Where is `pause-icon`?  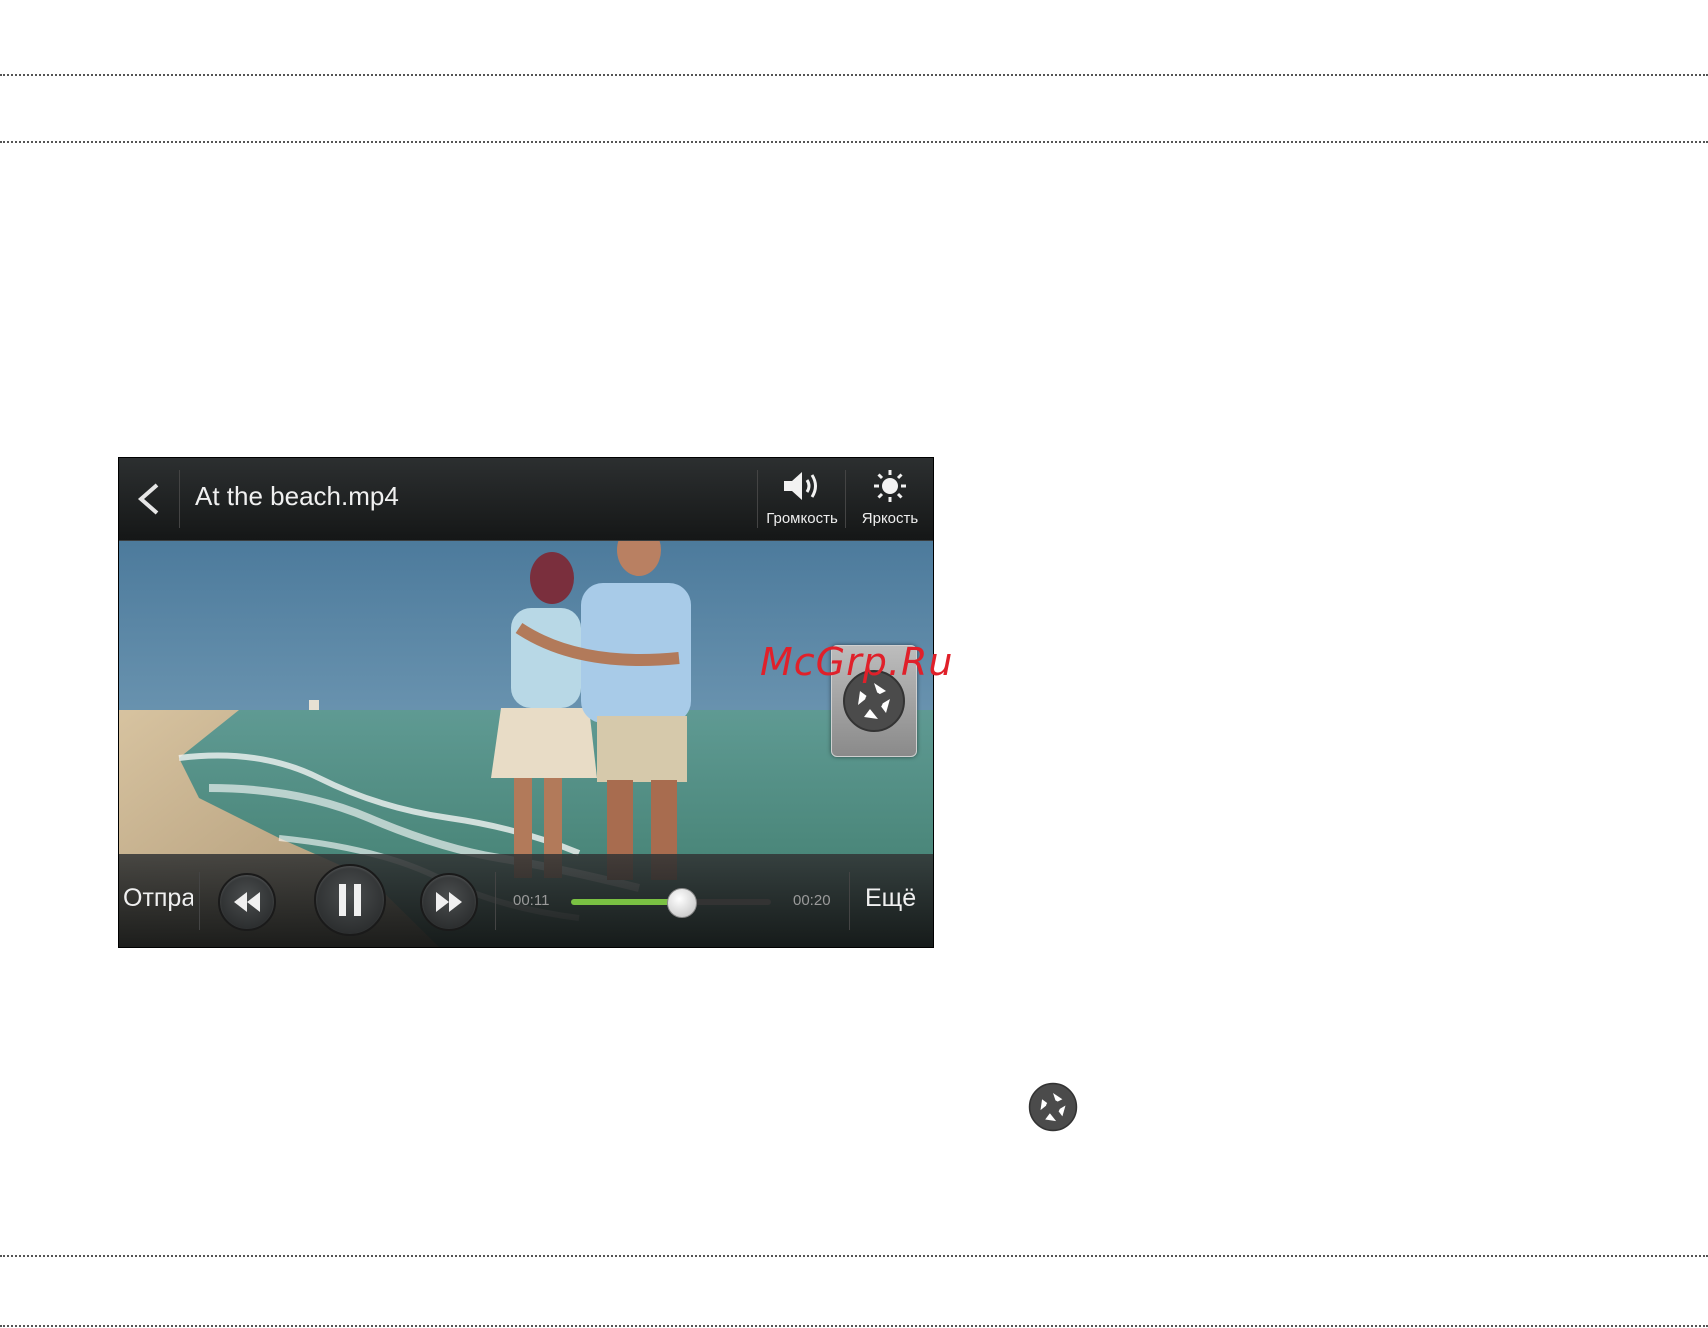 pause-icon is located at coordinates (350, 900).